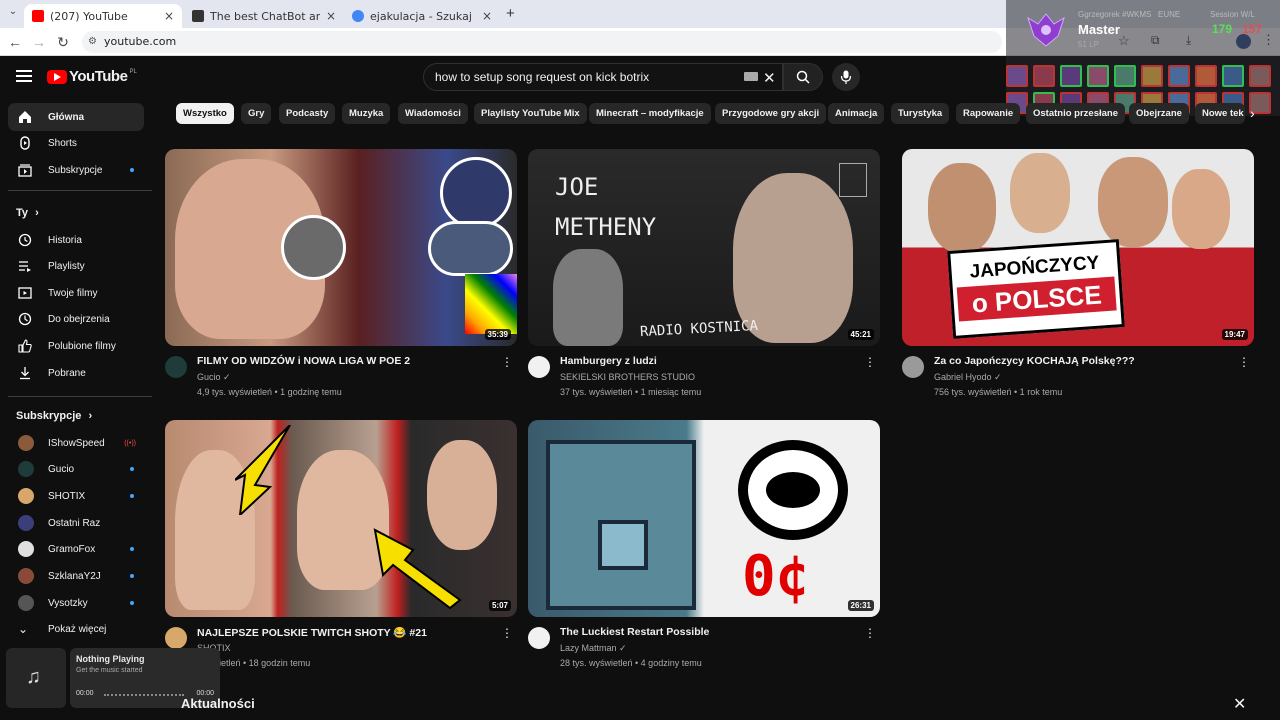 The height and width of the screenshot is (720, 1280). Describe the element at coordinates (510, 13) in the screenshot. I see `new-tab-button: +` at that location.